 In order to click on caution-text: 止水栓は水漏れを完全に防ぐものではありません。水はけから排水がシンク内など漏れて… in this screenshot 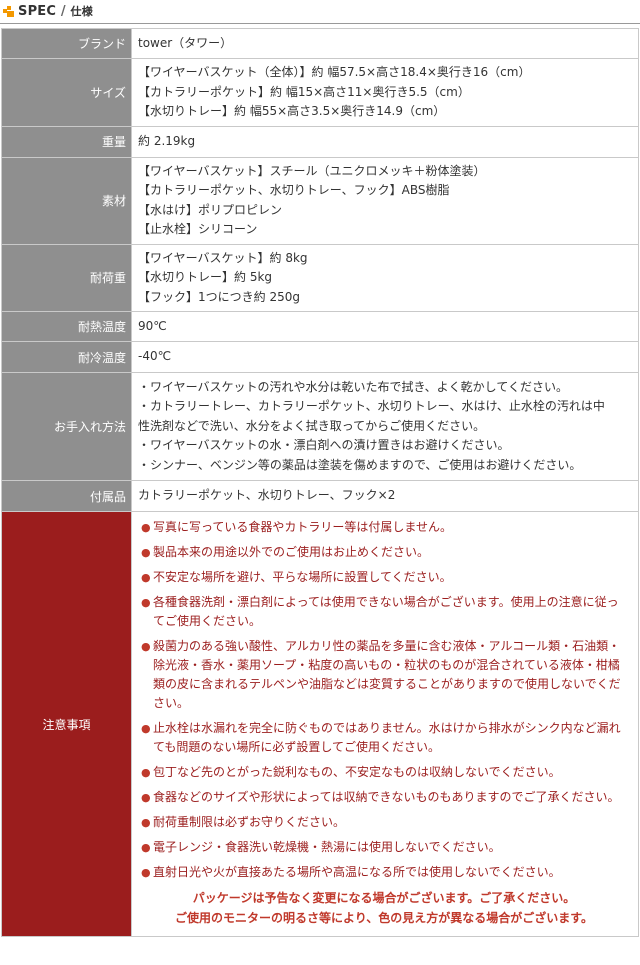, I will do `click(387, 737)`.